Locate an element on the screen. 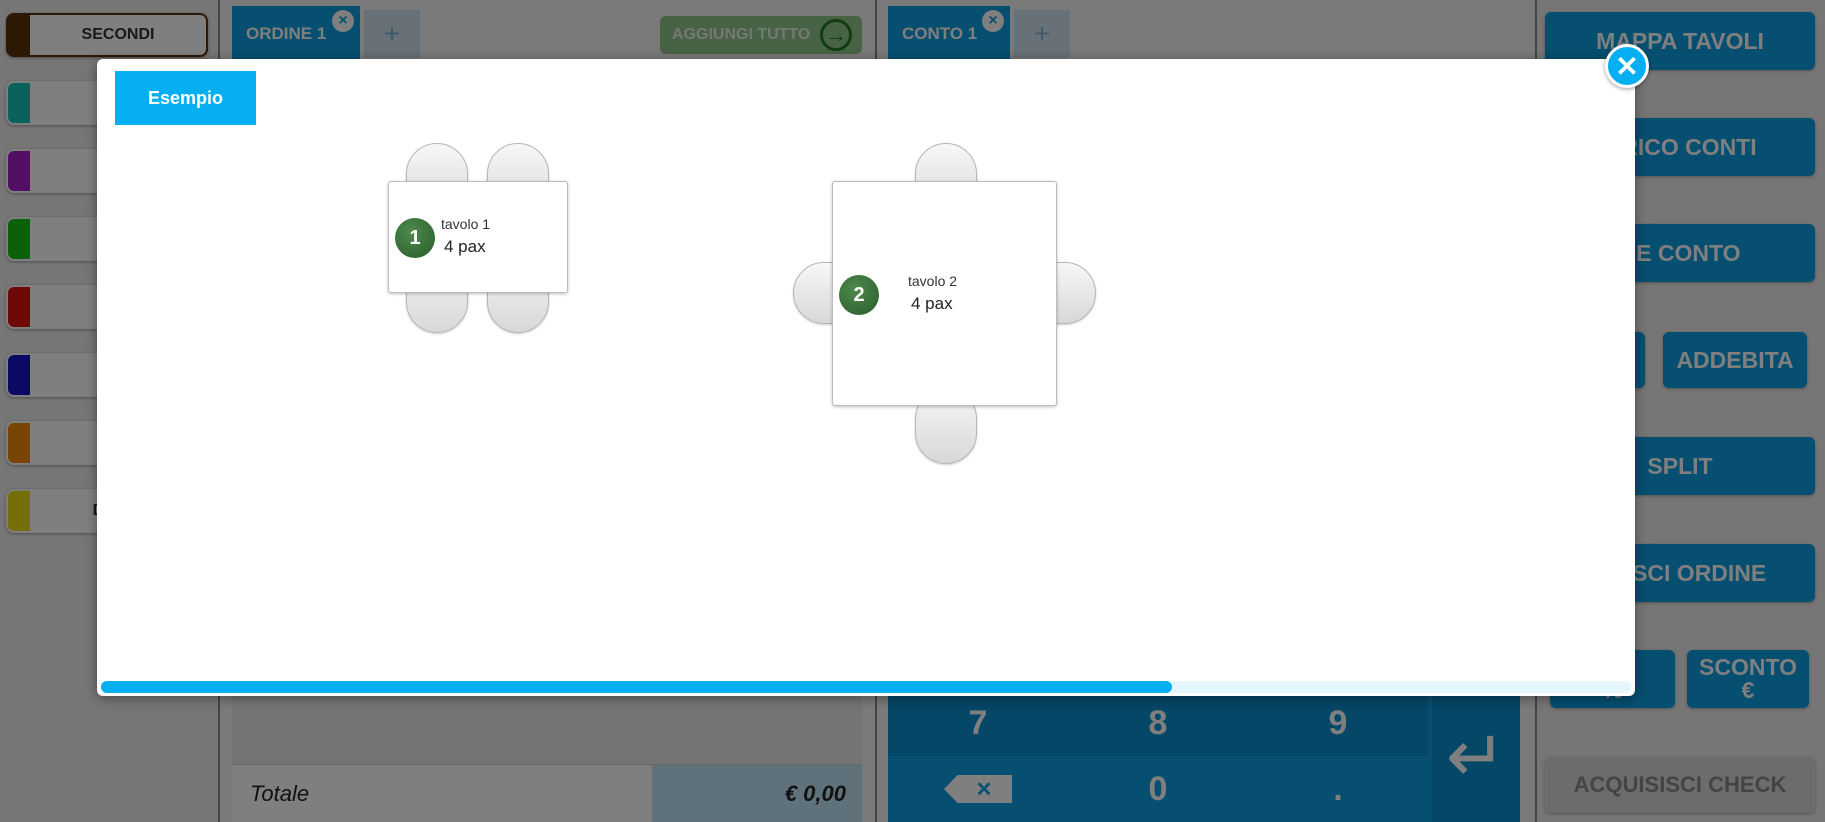 The image size is (1825, 822). table-2: 2 tavolo 2 4 pax is located at coordinates (944, 293).